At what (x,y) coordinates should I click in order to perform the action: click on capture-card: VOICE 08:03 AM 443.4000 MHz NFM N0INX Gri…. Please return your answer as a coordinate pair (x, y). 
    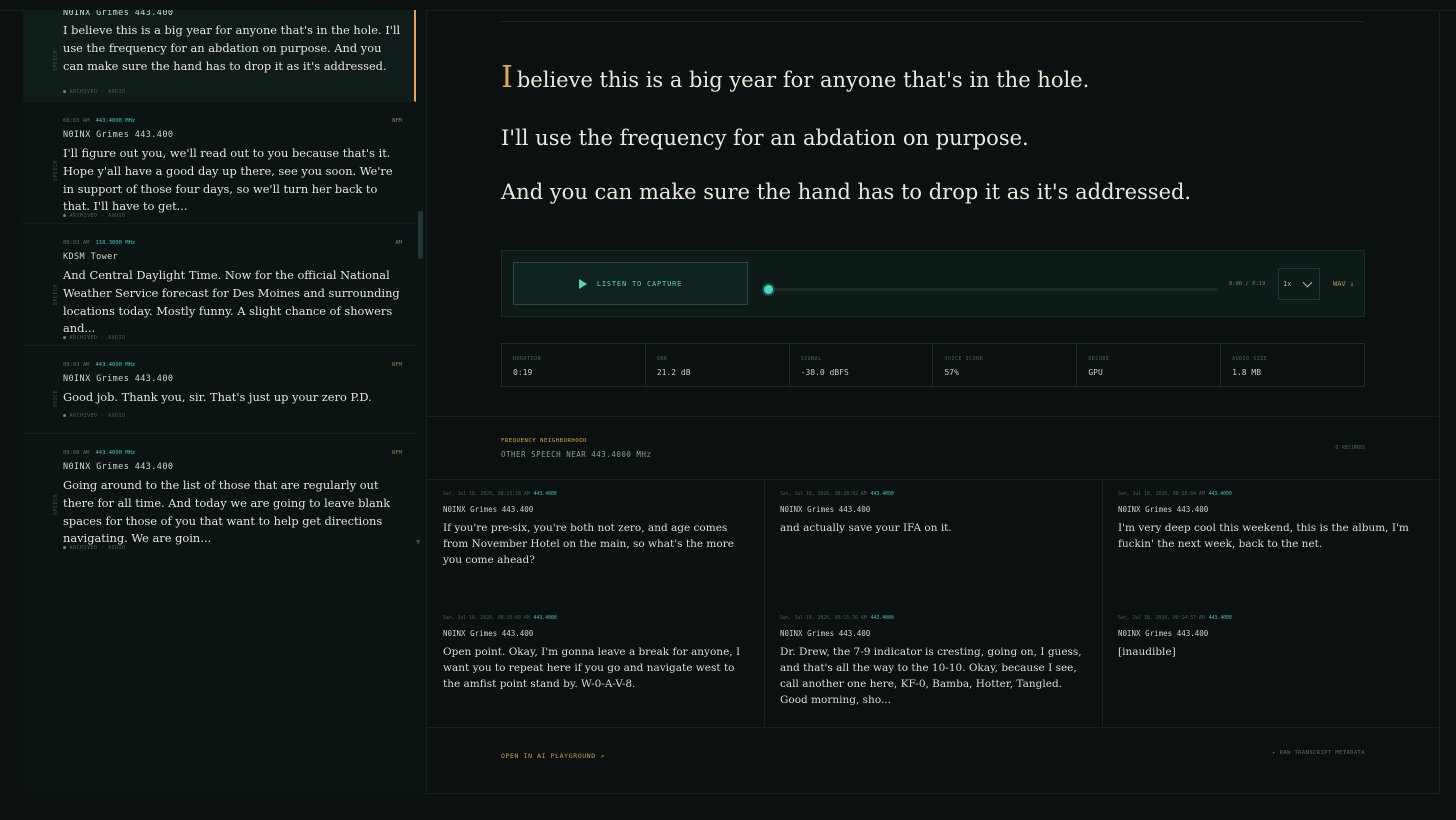
    Looking at the image, I should click on (219, 390).